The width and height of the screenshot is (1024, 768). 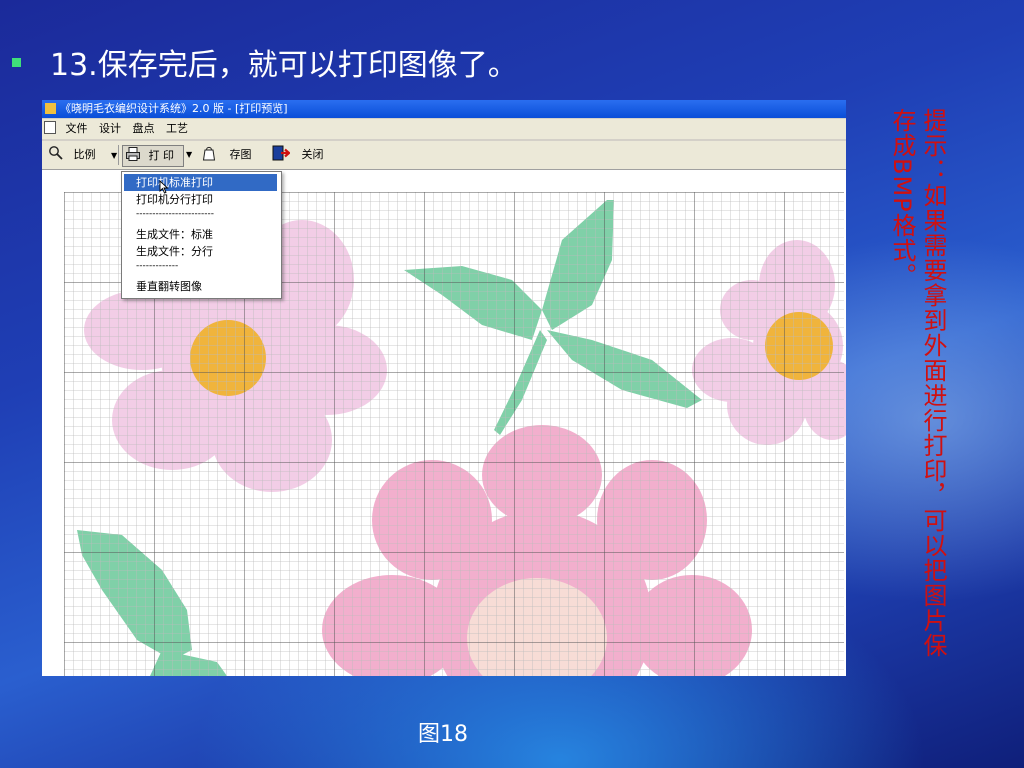 What do you see at coordinates (200, 251) in the screenshot?
I see `menu-item-file-line: 生成文件：分行` at bounding box center [200, 251].